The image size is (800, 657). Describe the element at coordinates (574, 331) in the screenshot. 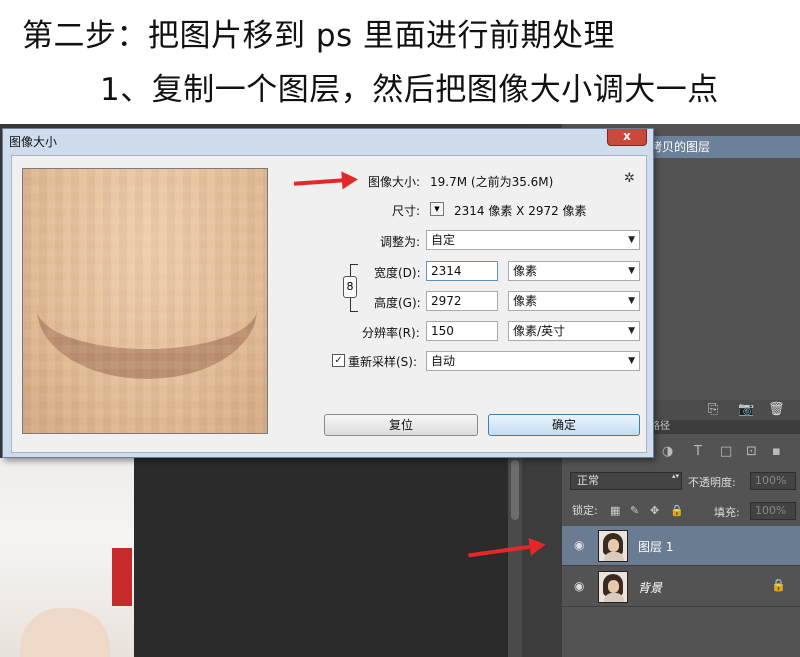

I see `resolution-unit-select: 像素/英寸 ▼` at that location.